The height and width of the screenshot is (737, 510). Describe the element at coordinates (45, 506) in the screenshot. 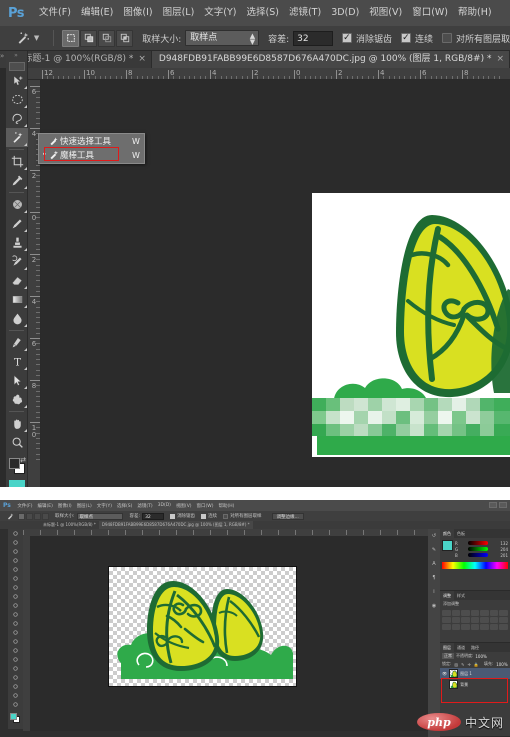

I see `s-menu-edit: 编辑(E)` at that location.